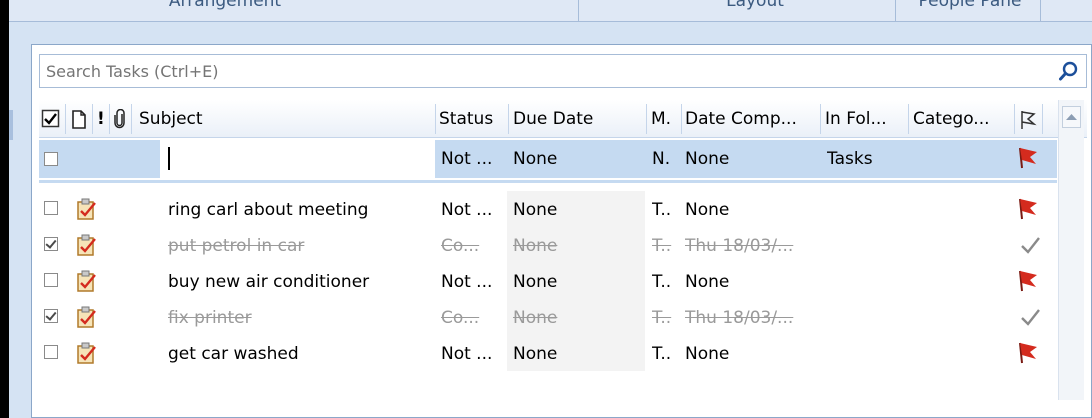 This screenshot has width=1092, height=418. I want to click on new-task-row: Not ... None N. None Tasks, so click(548, 159).